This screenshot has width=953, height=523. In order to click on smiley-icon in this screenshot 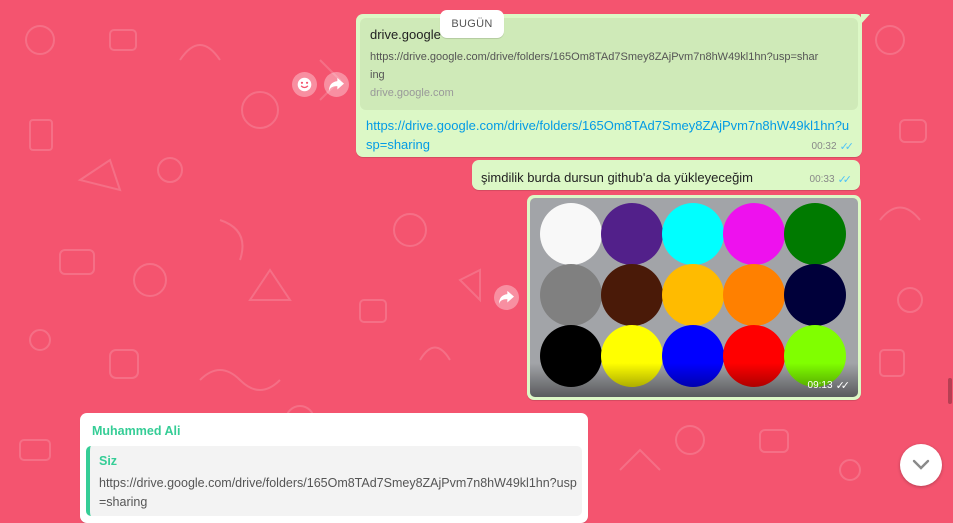, I will do `click(304, 84)`.